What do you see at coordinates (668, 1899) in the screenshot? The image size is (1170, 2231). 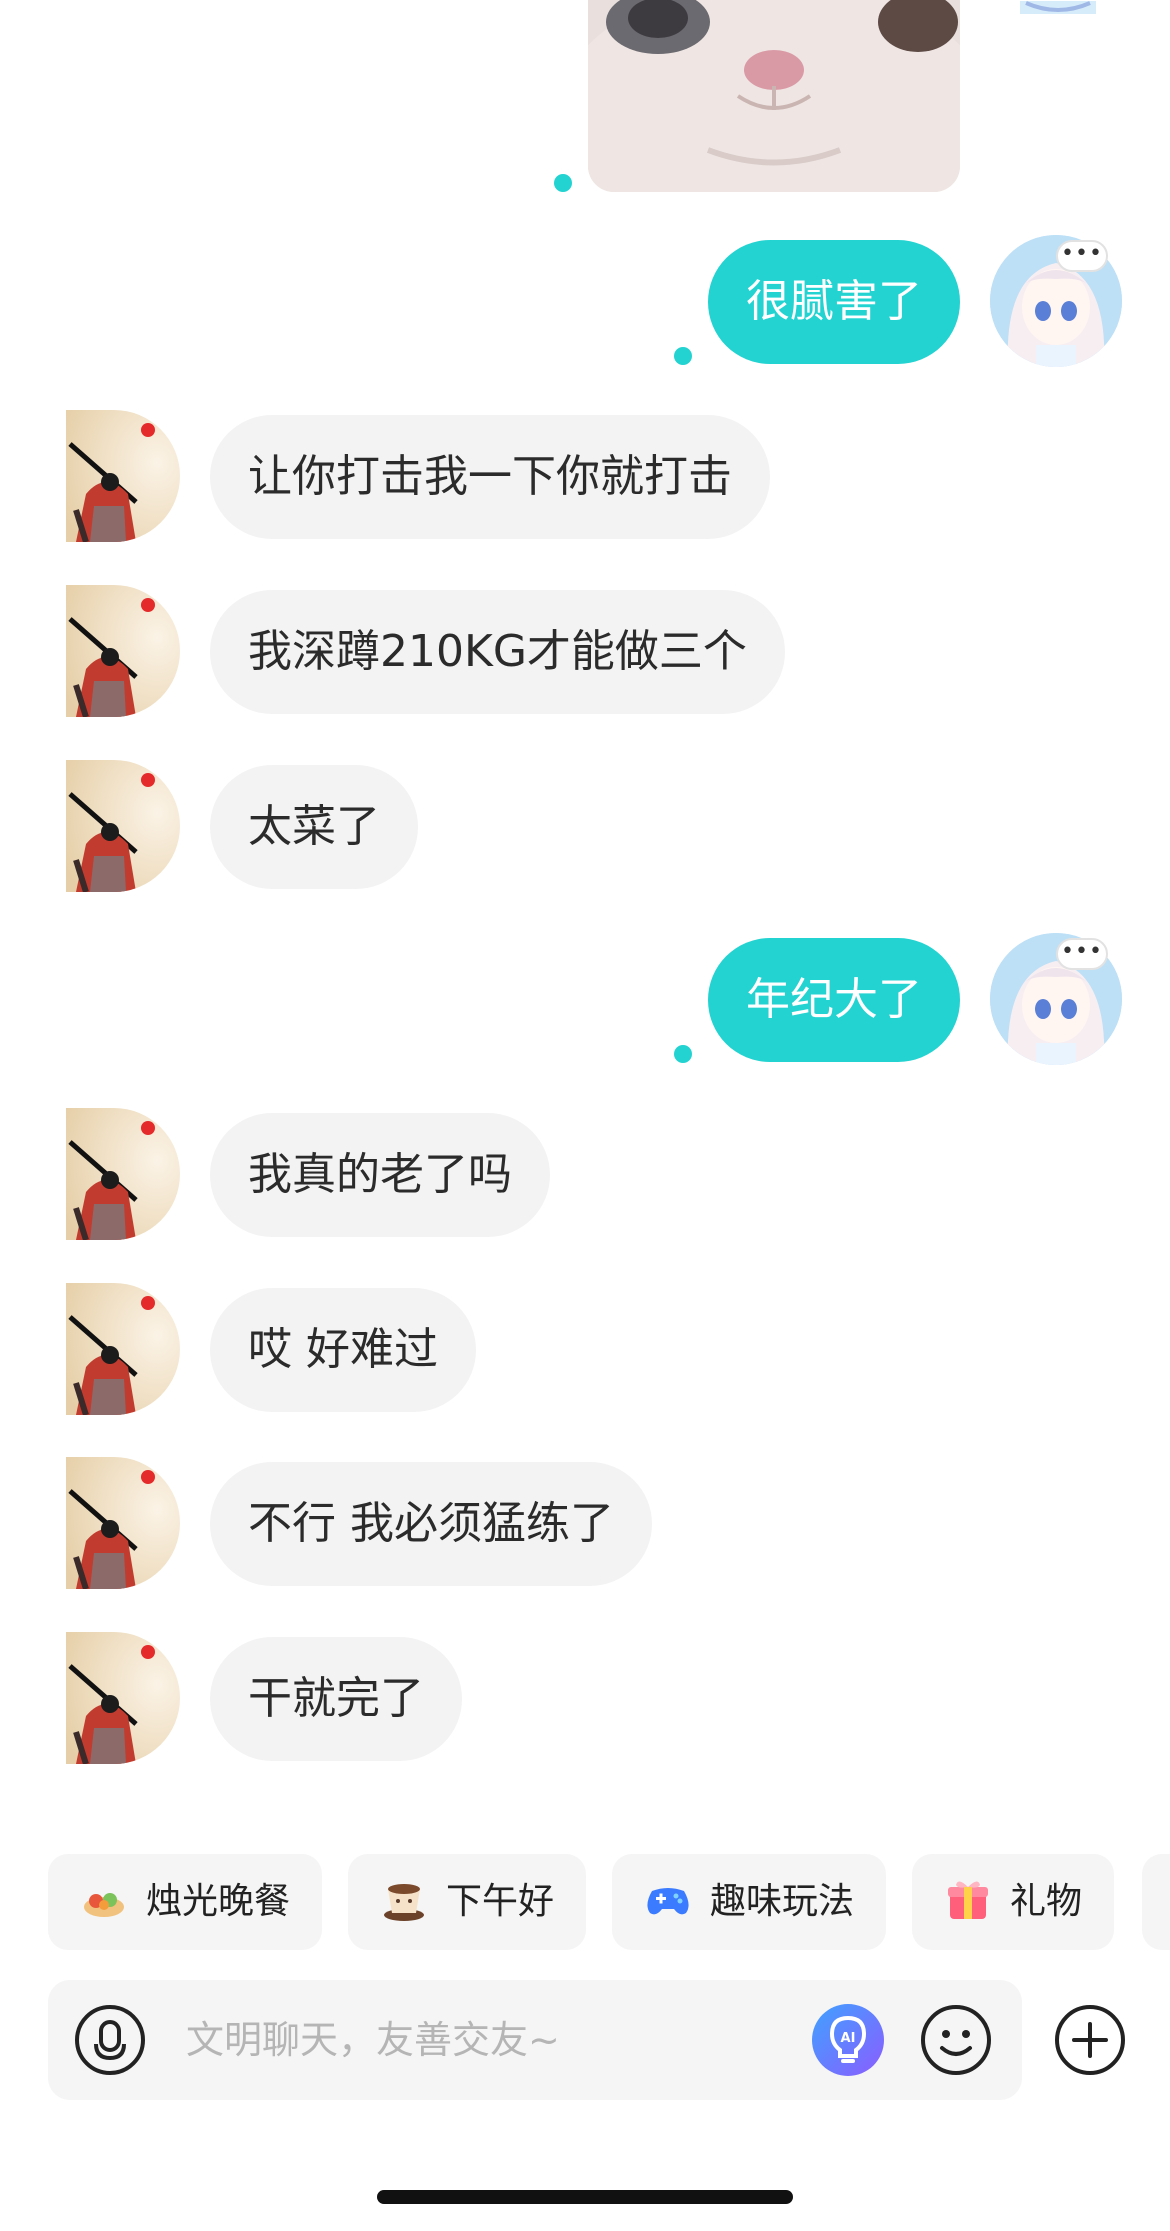 I see `gamepad-icon` at bounding box center [668, 1899].